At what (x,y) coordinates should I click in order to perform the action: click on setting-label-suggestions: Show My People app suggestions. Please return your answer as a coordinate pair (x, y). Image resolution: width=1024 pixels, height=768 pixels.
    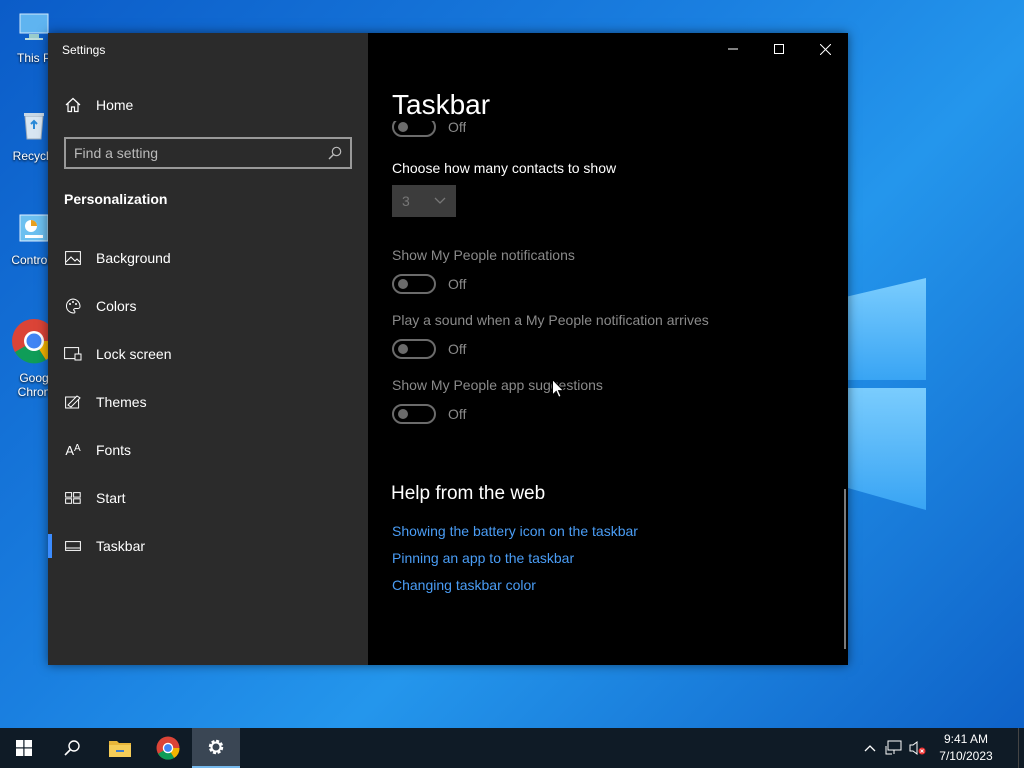
    Looking at the image, I should click on (497, 385).